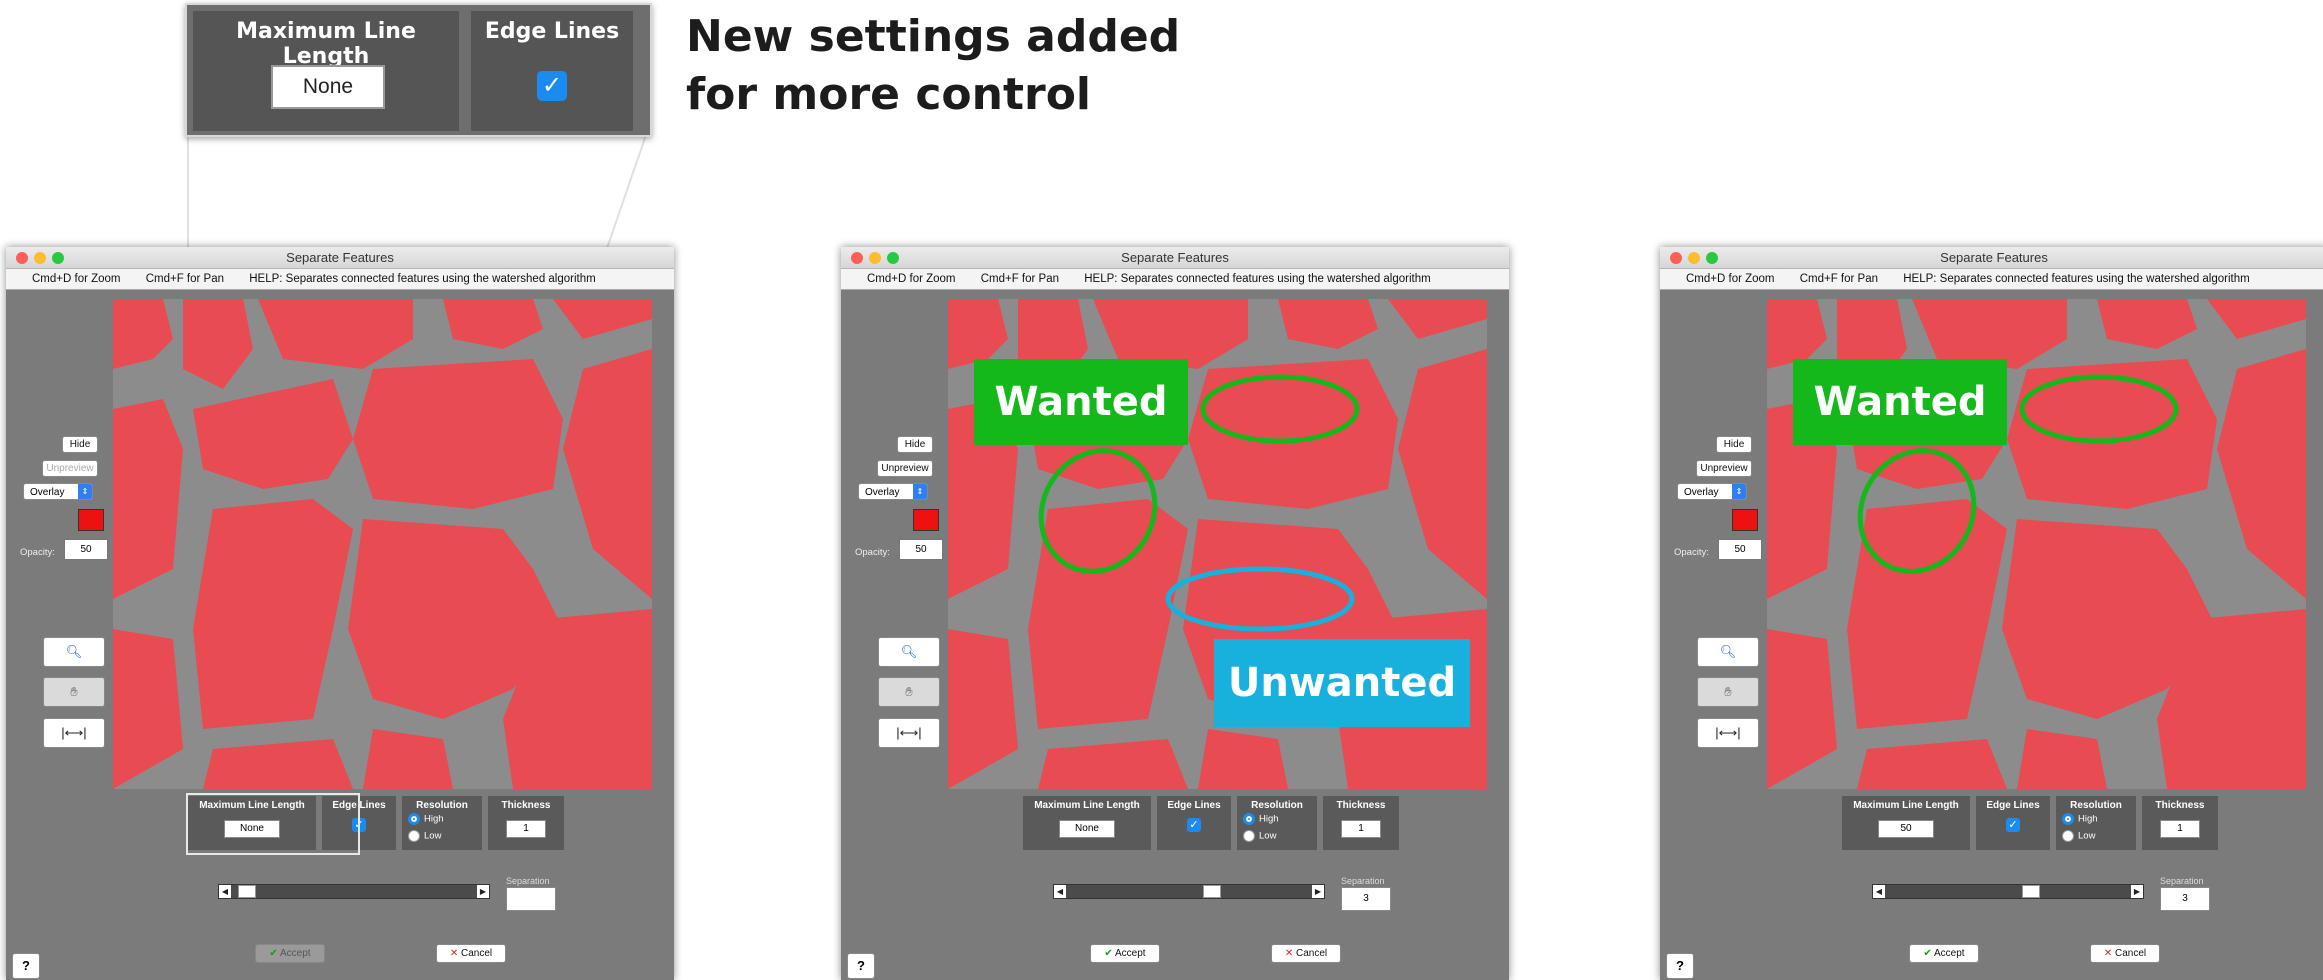 Image resolution: width=2323 pixels, height=980 pixels. I want to click on zoomed-edge-lines-title: Edge Lines, so click(552, 31).